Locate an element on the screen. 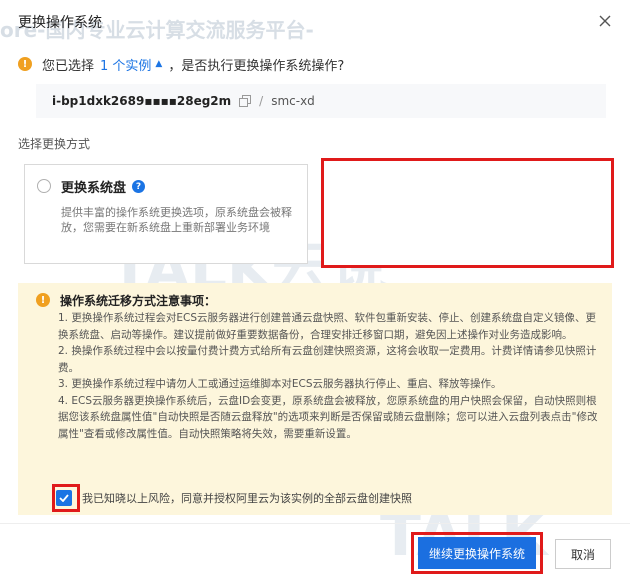 This screenshot has width=630, height=577. help-icon: ? is located at coordinates (139, 186).